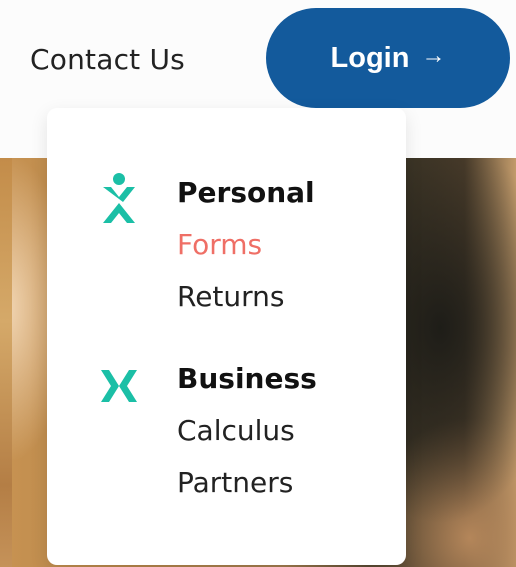 The height and width of the screenshot is (567, 516). I want to click on hero-image-edge, so click(6, 362).